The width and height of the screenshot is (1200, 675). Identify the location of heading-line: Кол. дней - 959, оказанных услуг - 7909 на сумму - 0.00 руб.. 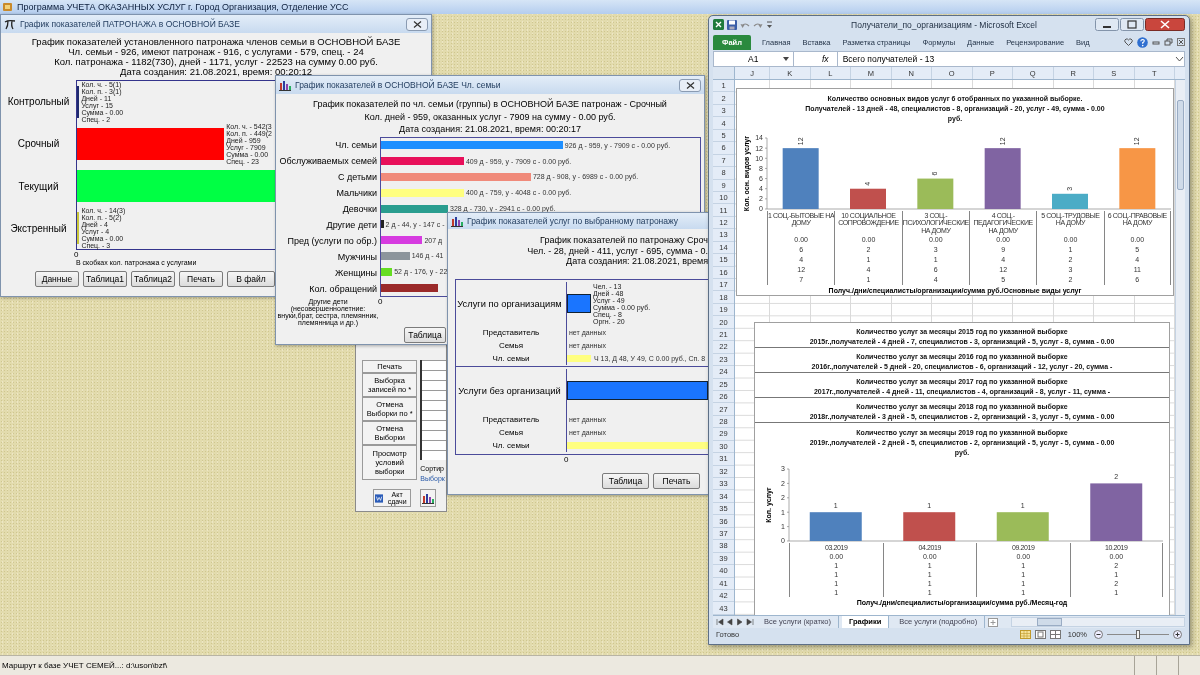
(490, 116).